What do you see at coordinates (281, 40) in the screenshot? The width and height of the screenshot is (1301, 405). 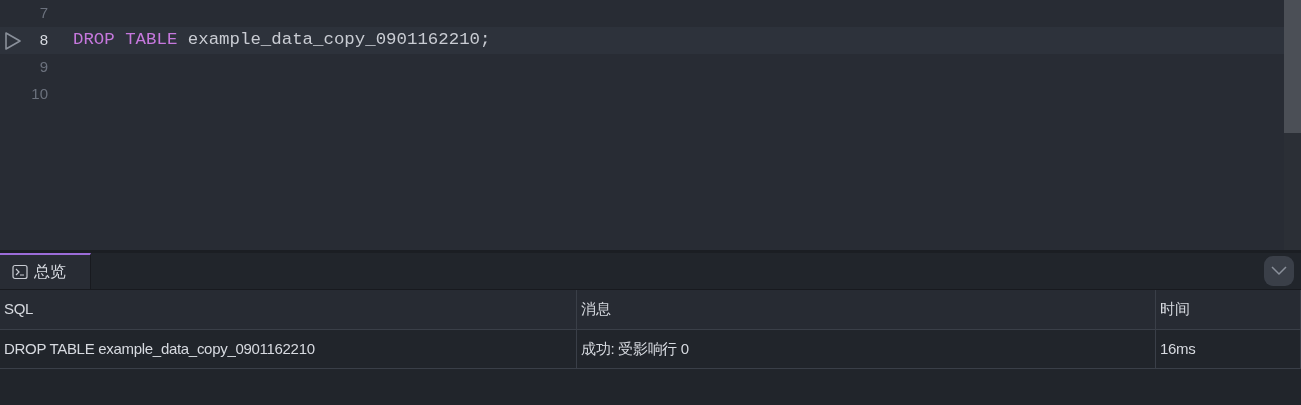 I see `code-line: DROP TABLE example_data_copy_0901162210;` at bounding box center [281, 40].